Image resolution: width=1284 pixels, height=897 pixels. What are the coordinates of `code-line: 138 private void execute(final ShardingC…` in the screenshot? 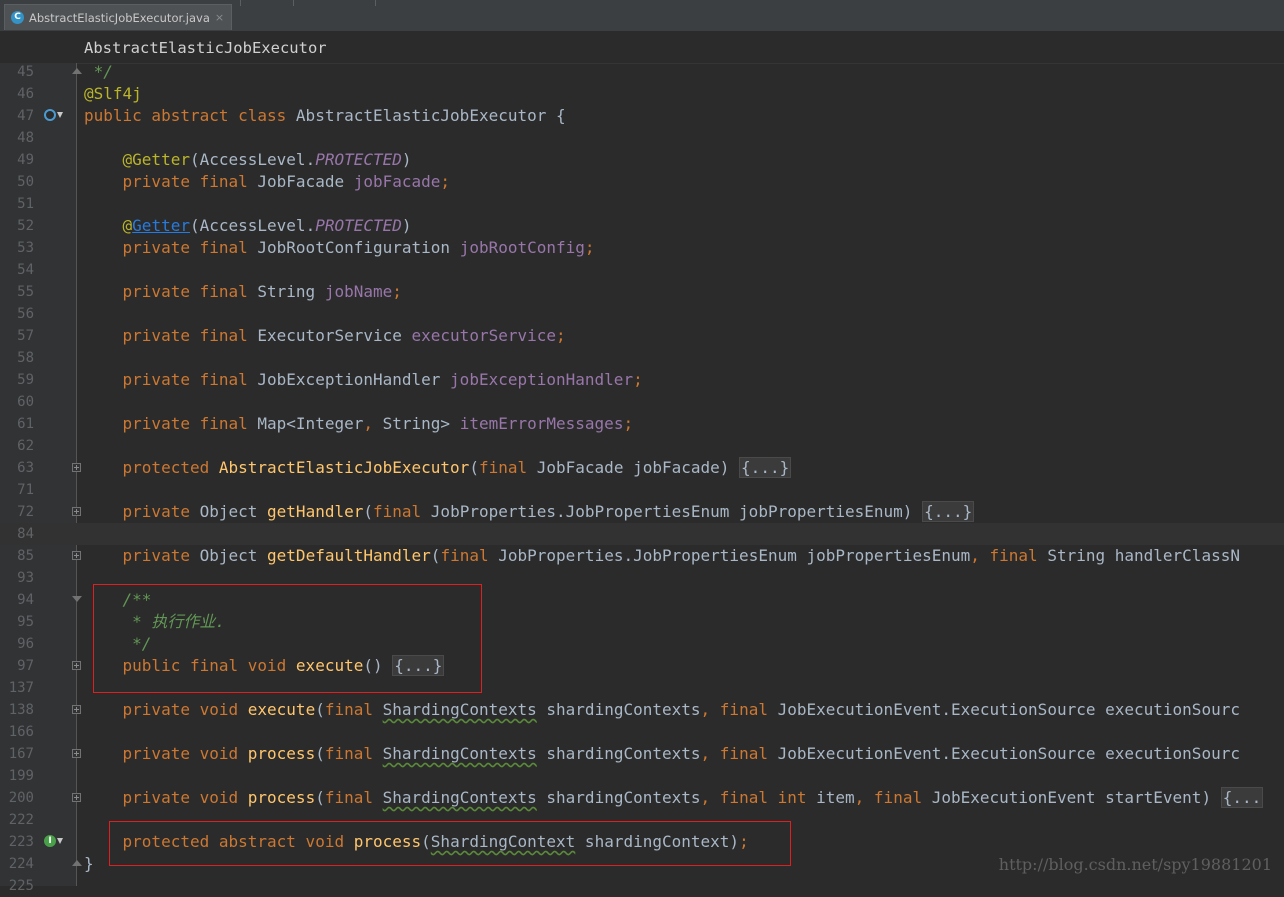 It's located at (642, 710).